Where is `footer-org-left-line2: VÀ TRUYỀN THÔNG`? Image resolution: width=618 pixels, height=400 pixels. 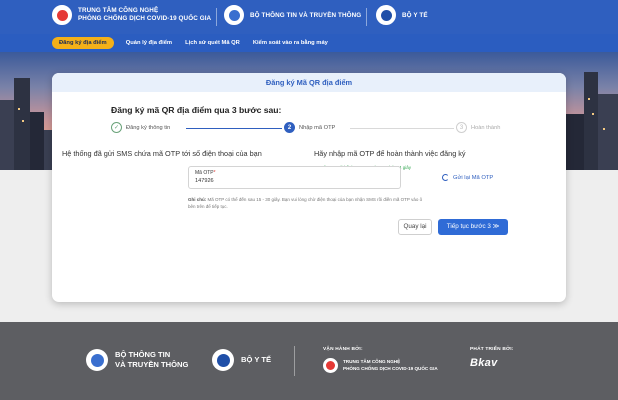
footer-org-left-line2: VÀ TRUYỀN THÔNG is located at coordinates (152, 364).